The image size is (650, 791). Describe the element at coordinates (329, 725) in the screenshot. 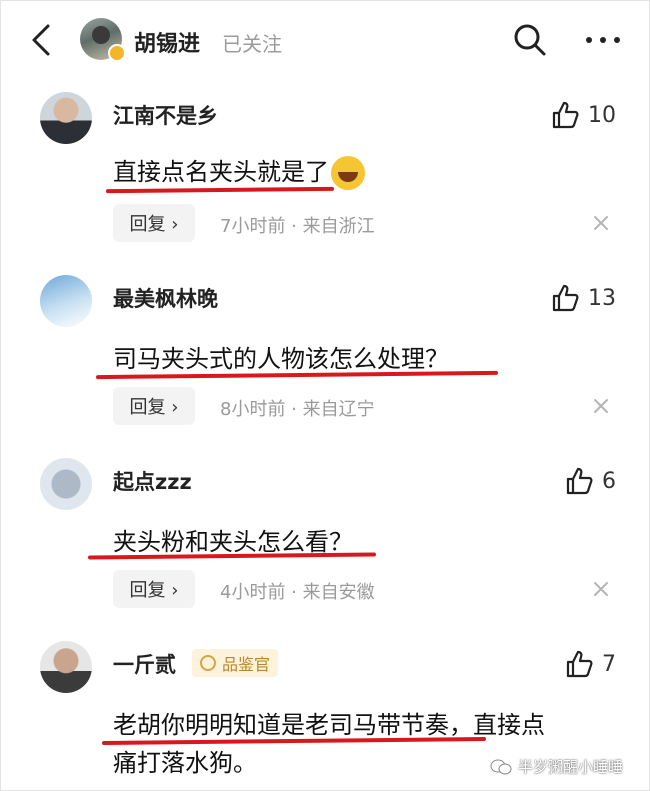

I see `comment-text-line-1: 老胡你明明知道是老司马带节奏，直接点` at that location.